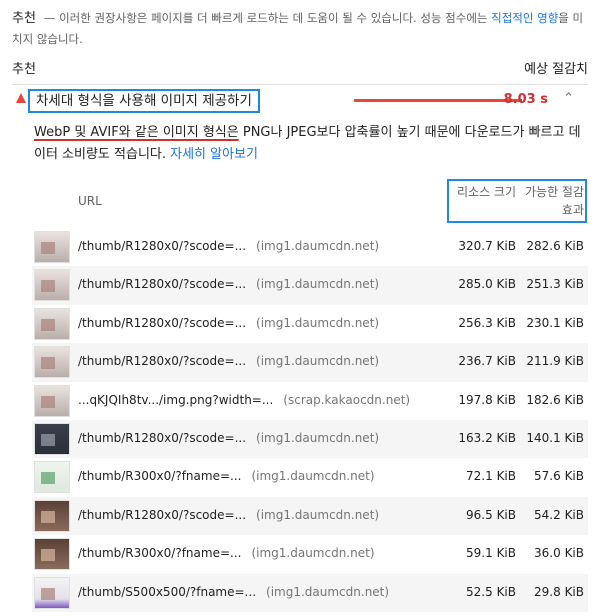 The image size is (600, 616). Describe the element at coordinates (144, 101) in the screenshot. I see `audit-title: 차세대 형식을 사용해 이미지 제공하기` at that location.